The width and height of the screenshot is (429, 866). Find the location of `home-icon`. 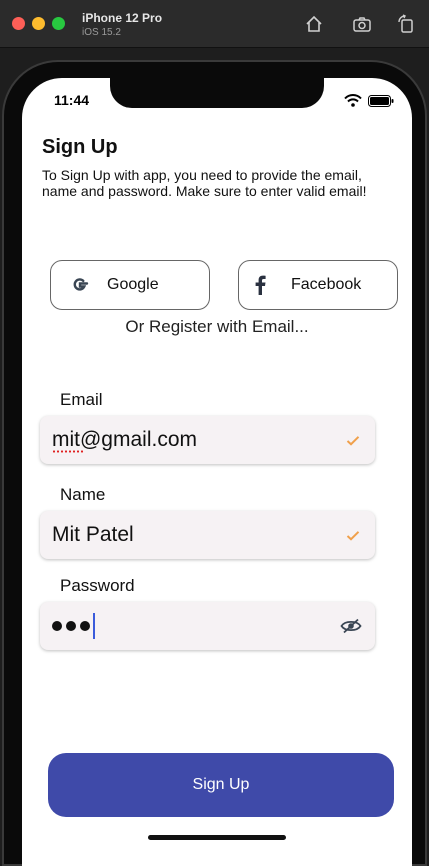

home-icon is located at coordinates (314, 23).